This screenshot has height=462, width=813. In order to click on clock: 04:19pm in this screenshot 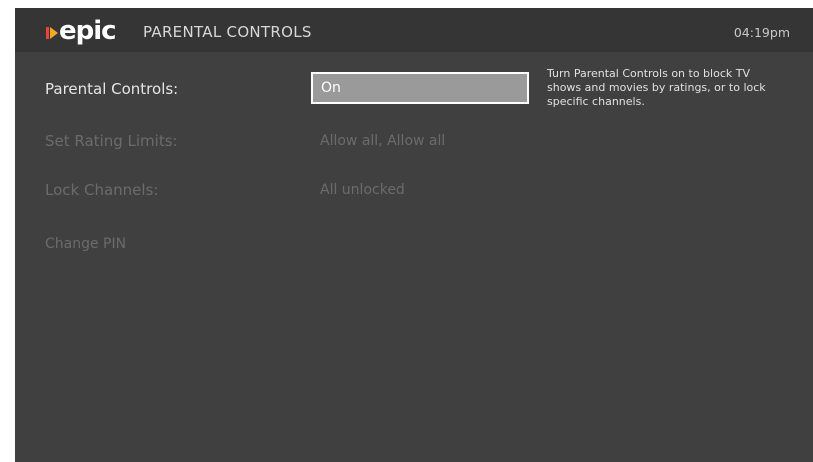, I will do `click(761, 32)`.